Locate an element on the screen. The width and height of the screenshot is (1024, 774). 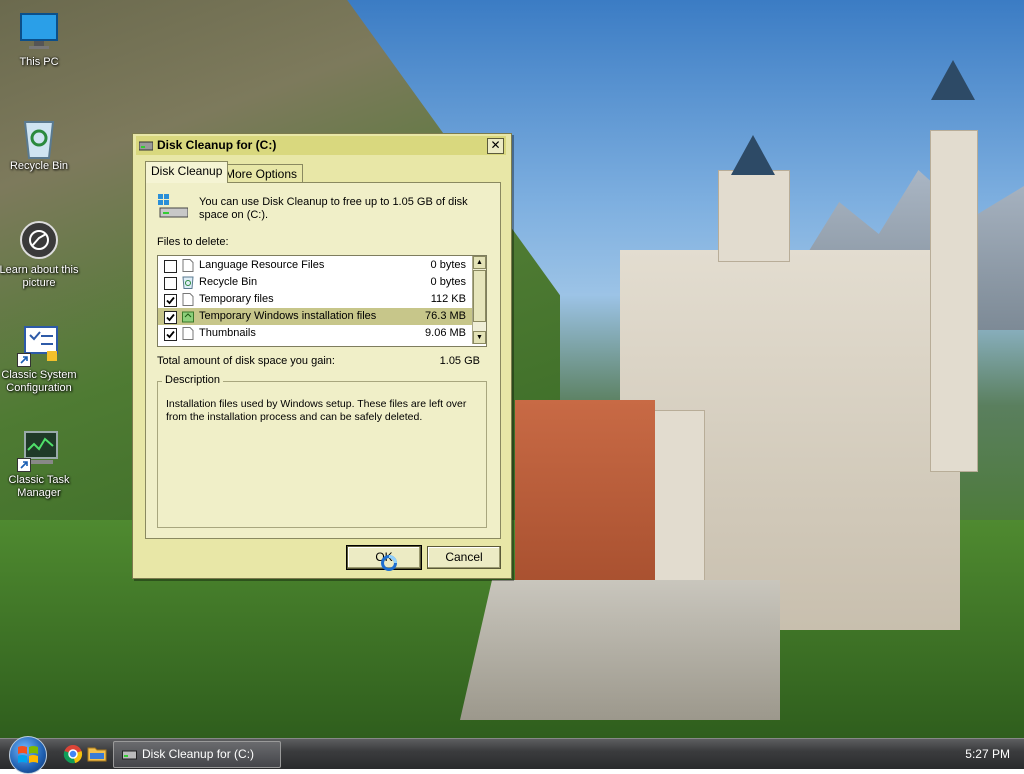
close-icon: ✕ is located at coordinates (495, 145).